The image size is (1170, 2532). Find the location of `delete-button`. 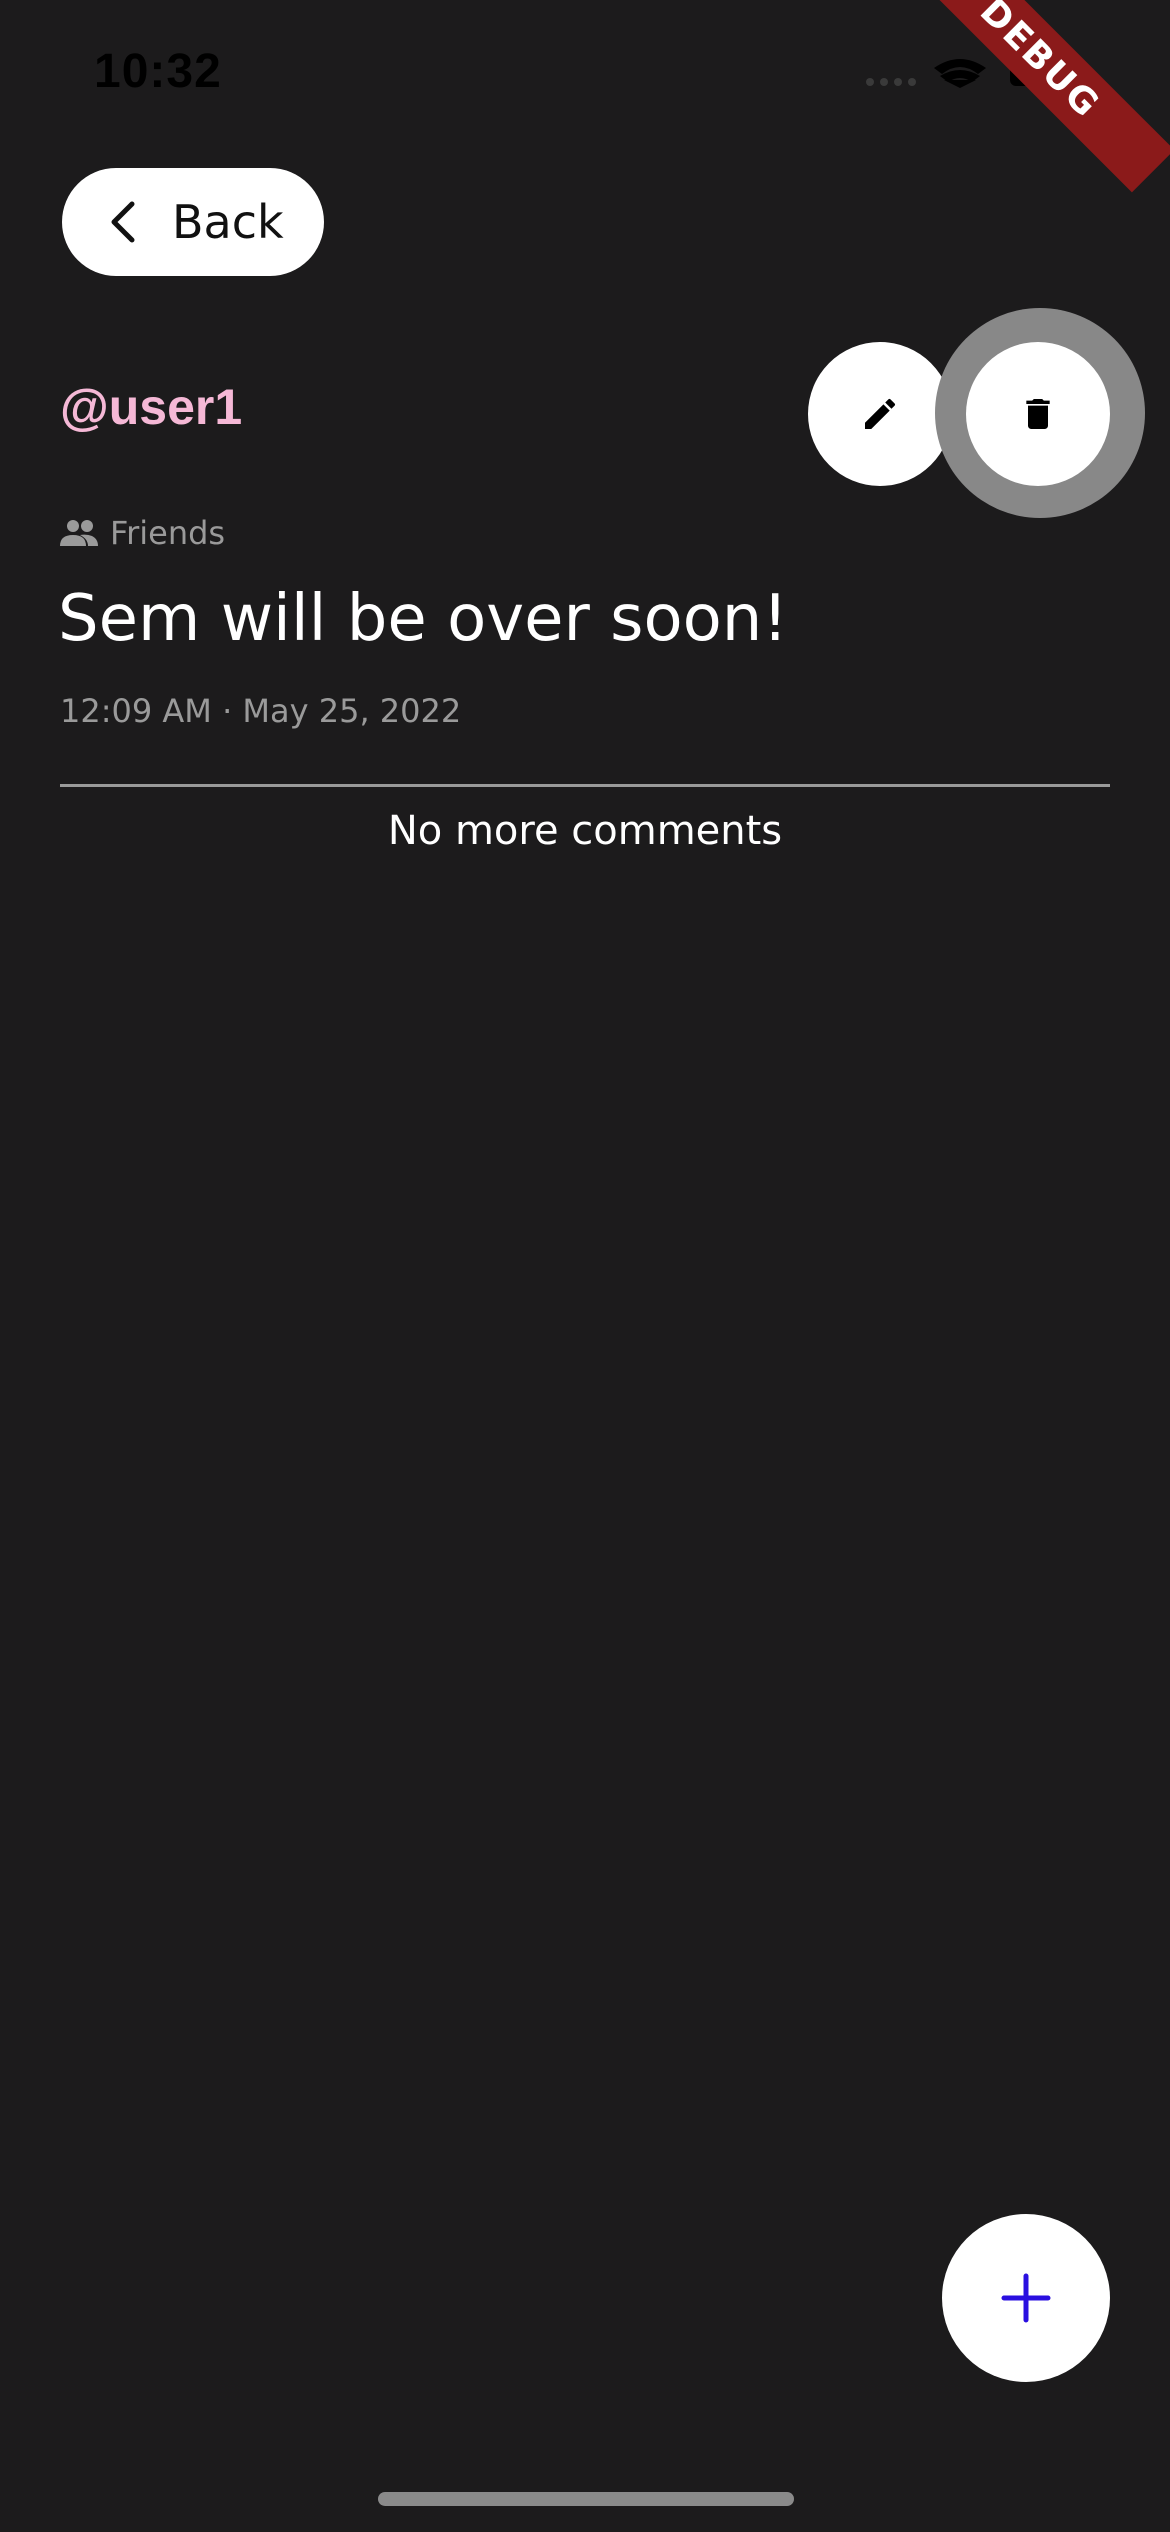

delete-button is located at coordinates (1038, 414).